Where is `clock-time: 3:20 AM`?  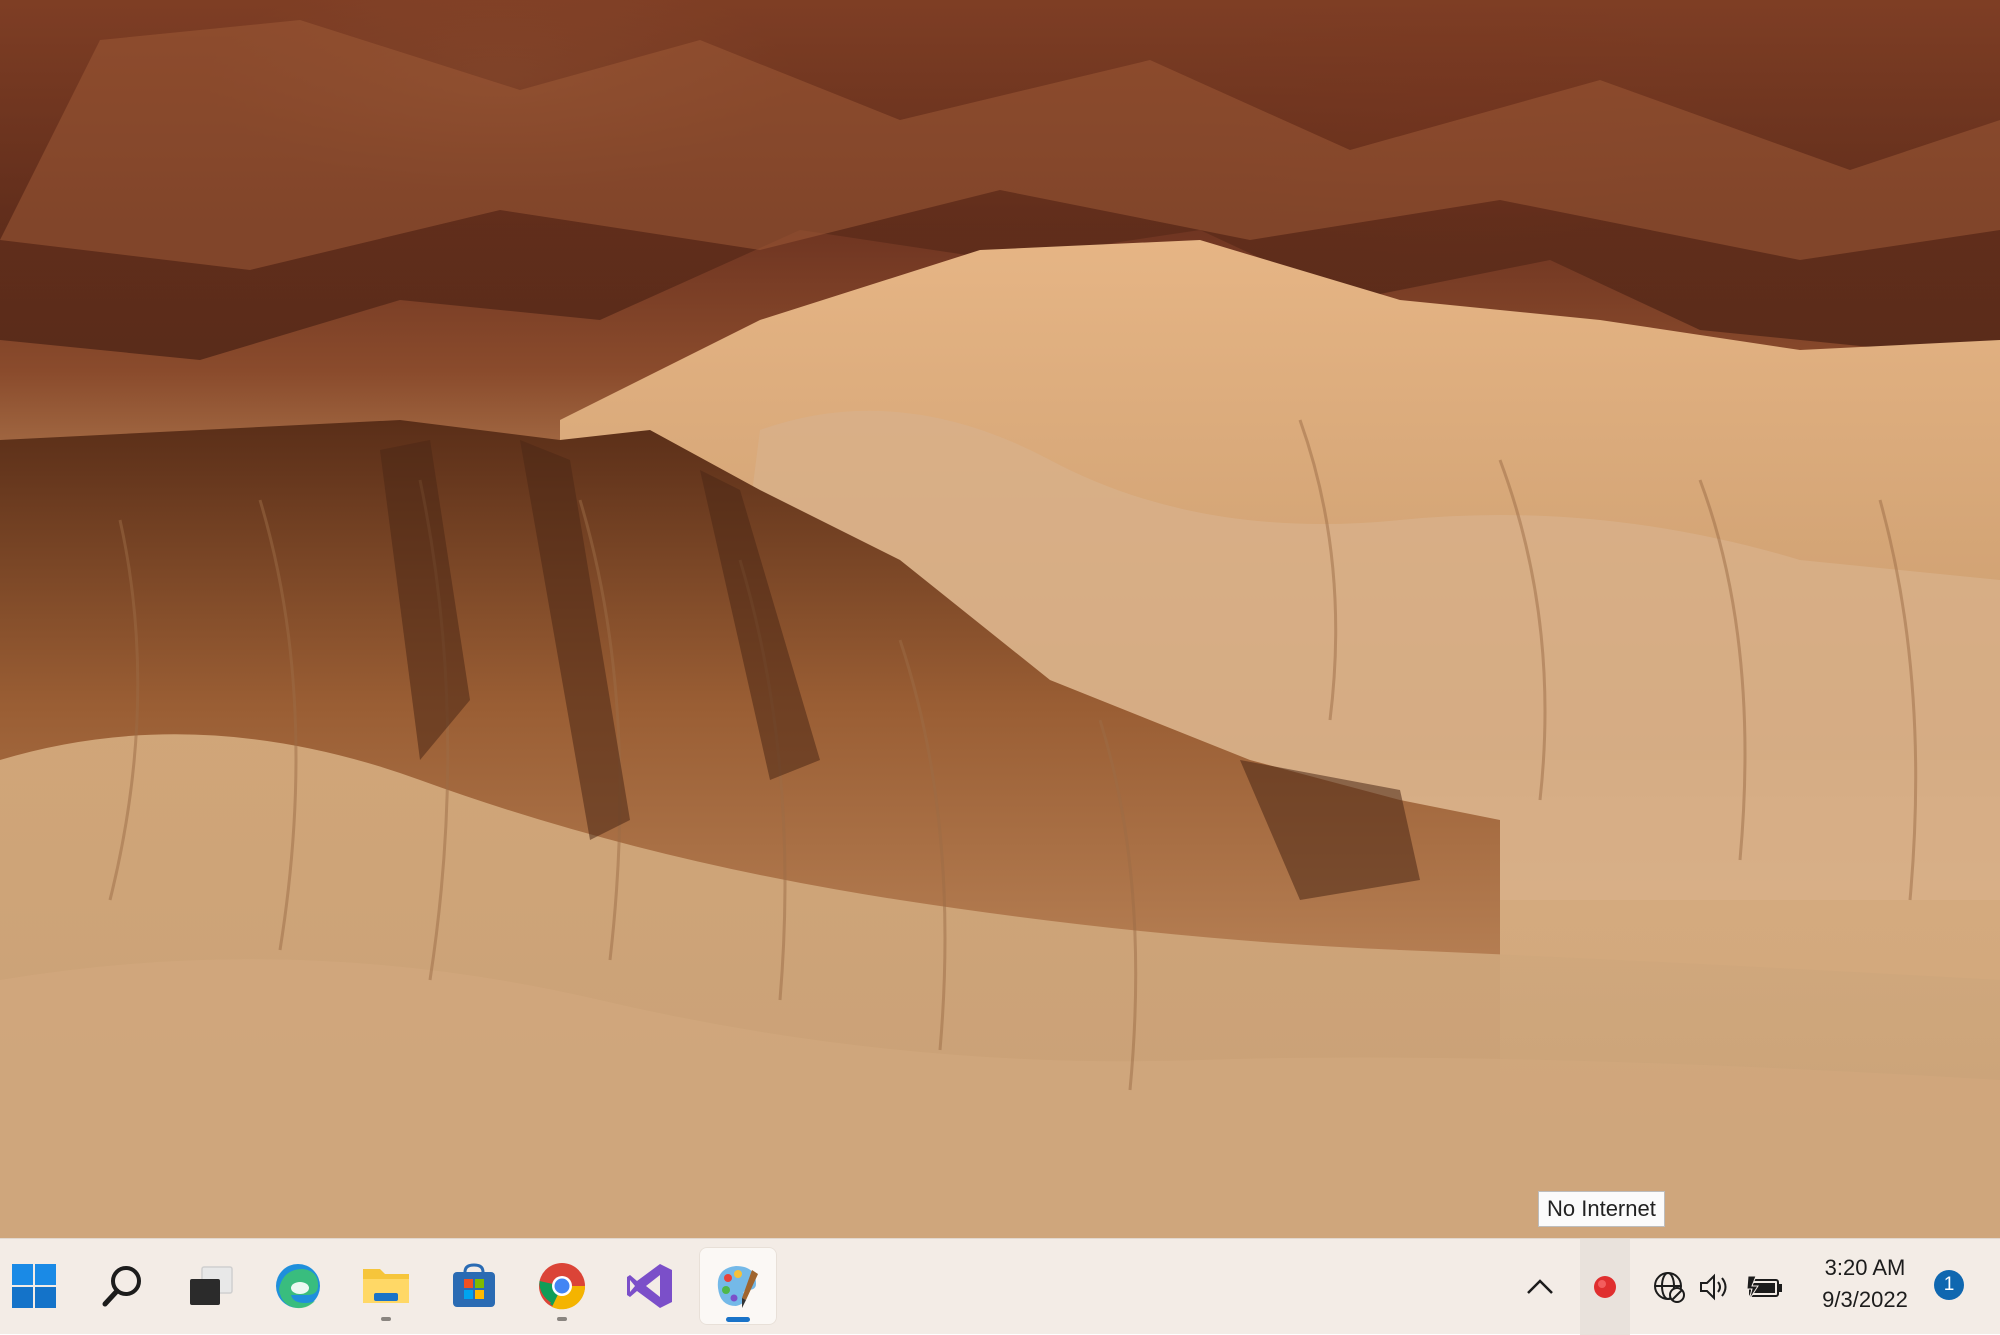 clock-time: 3:20 AM is located at coordinates (1865, 1267).